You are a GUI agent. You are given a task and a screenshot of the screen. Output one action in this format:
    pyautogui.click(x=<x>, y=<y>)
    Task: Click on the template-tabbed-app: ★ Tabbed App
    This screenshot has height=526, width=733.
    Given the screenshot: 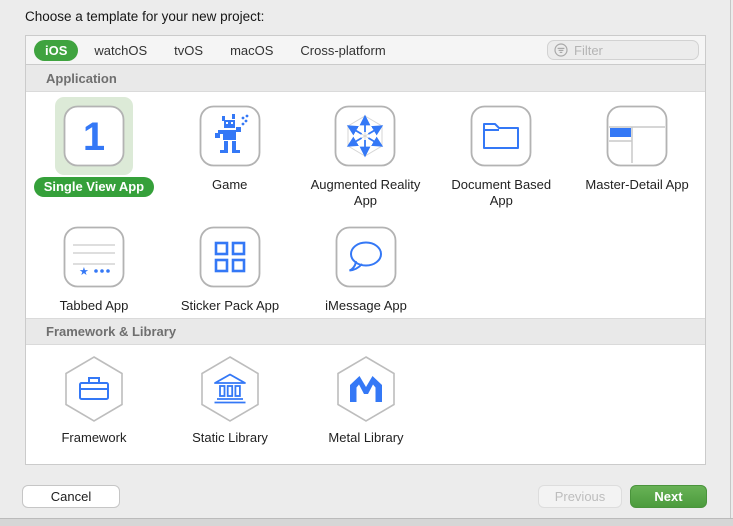 What is the action you would take?
    pyautogui.click(x=94, y=268)
    